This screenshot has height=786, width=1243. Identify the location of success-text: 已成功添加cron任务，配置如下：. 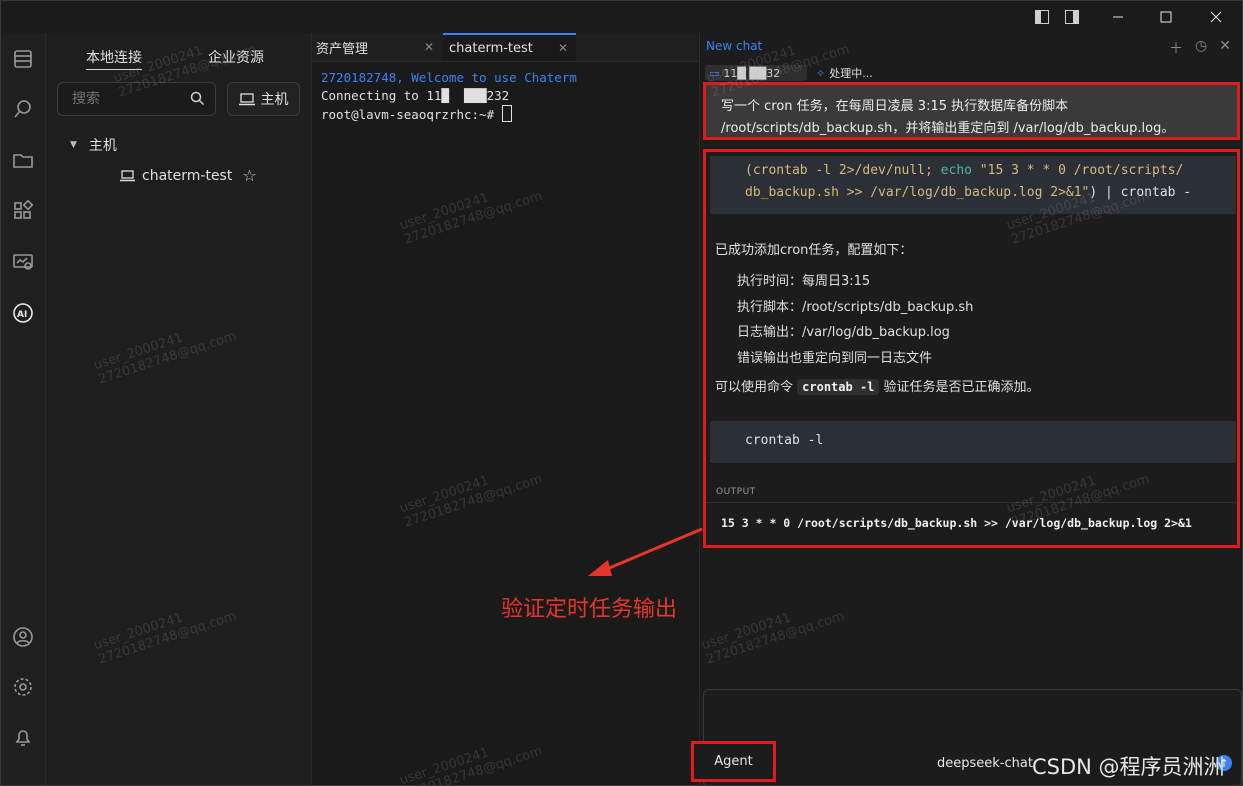
(814, 250).